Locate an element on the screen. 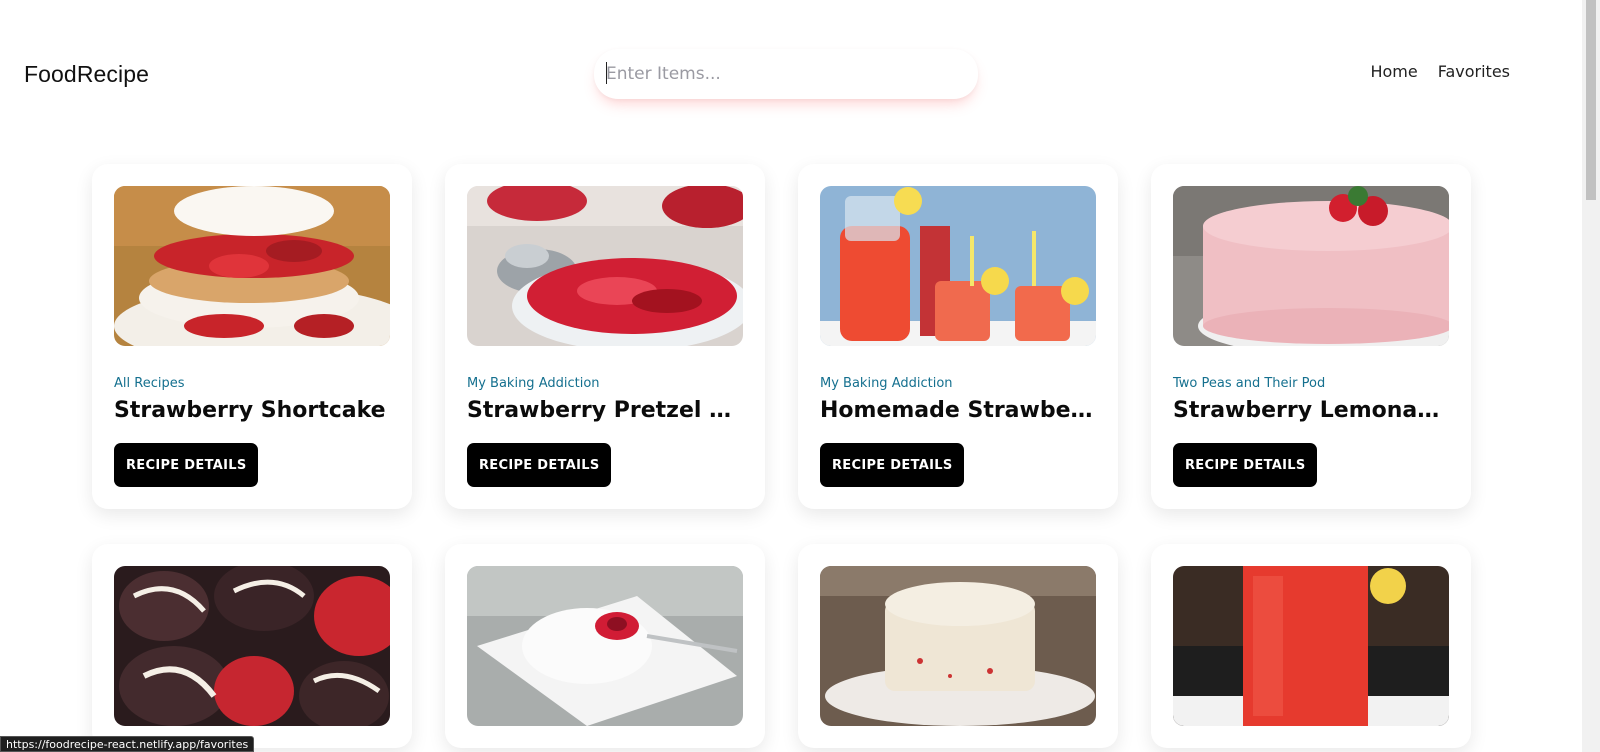 This screenshot has width=1600, height=752. lemonade-pitcher-photo is located at coordinates (958, 266).